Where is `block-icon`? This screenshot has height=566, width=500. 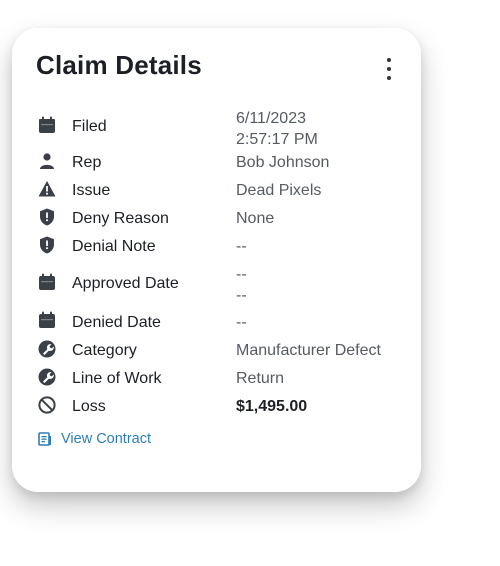
block-icon is located at coordinates (47, 405).